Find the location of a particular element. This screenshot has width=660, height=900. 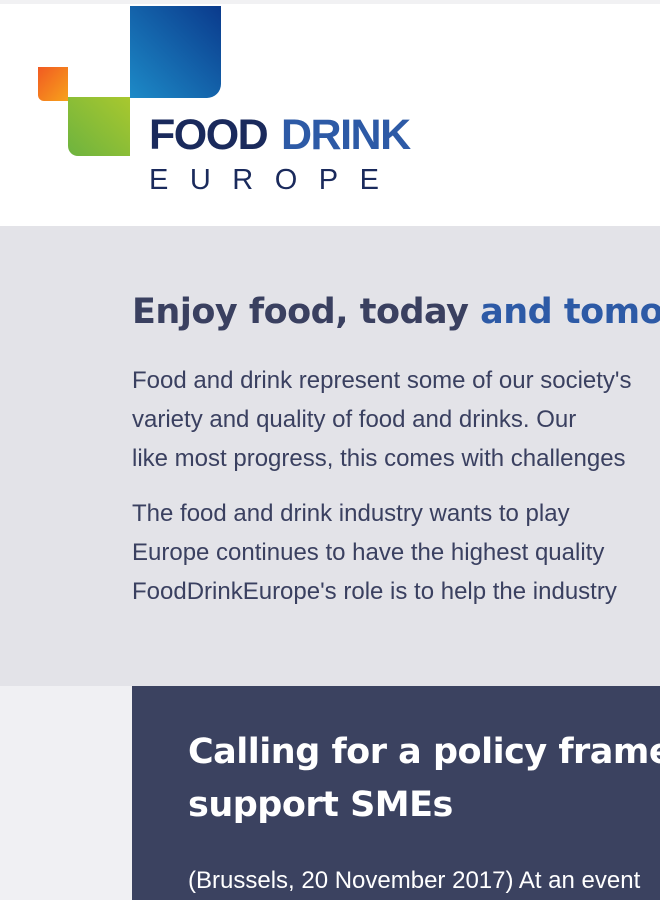

logo-text-drink: DRINK is located at coordinates (346, 135).